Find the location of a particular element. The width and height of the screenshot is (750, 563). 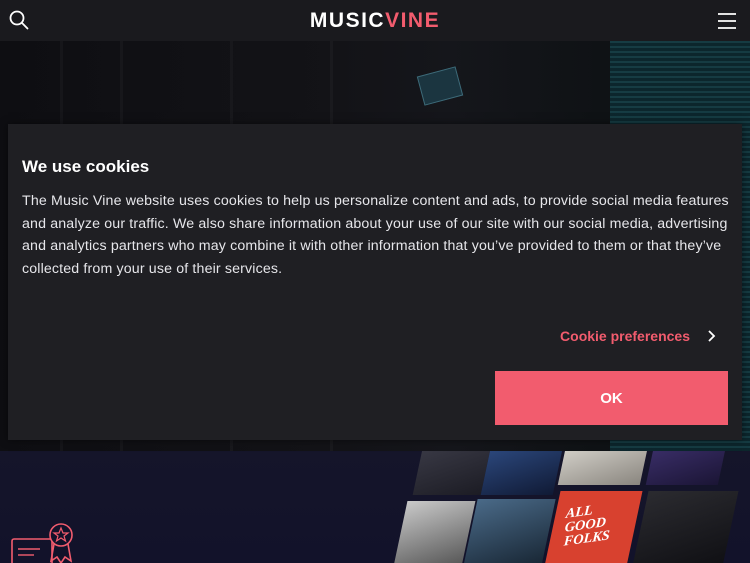

ok-button: OK is located at coordinates (611, 398).